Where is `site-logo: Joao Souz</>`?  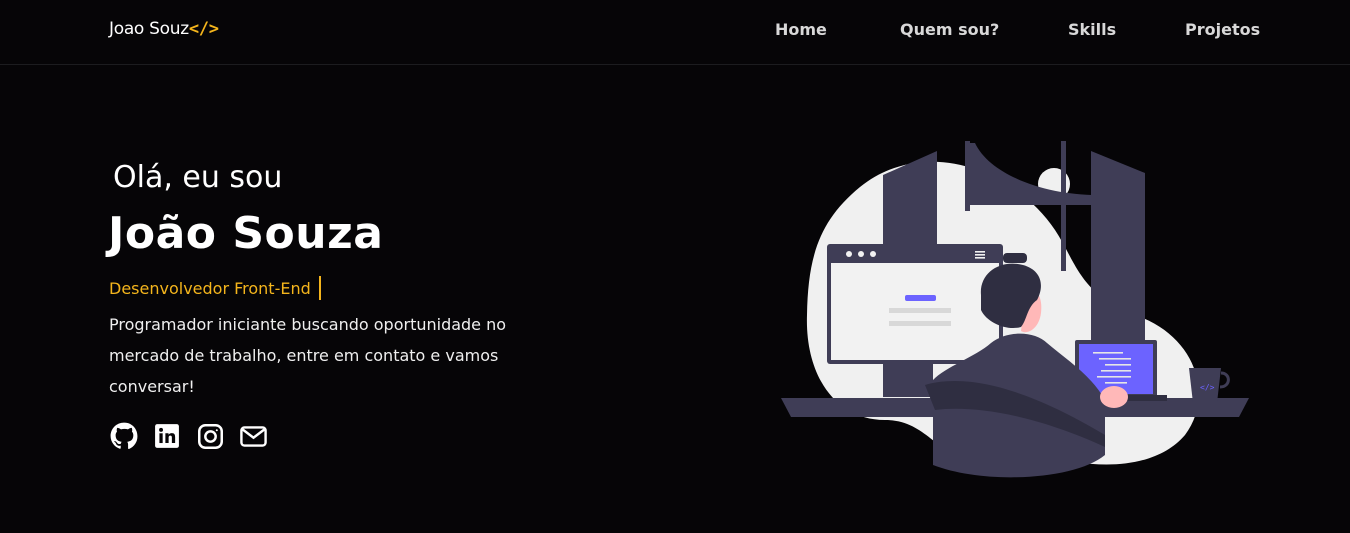 site-logo: Joao Souz</> is located at coordinates (164, 29).